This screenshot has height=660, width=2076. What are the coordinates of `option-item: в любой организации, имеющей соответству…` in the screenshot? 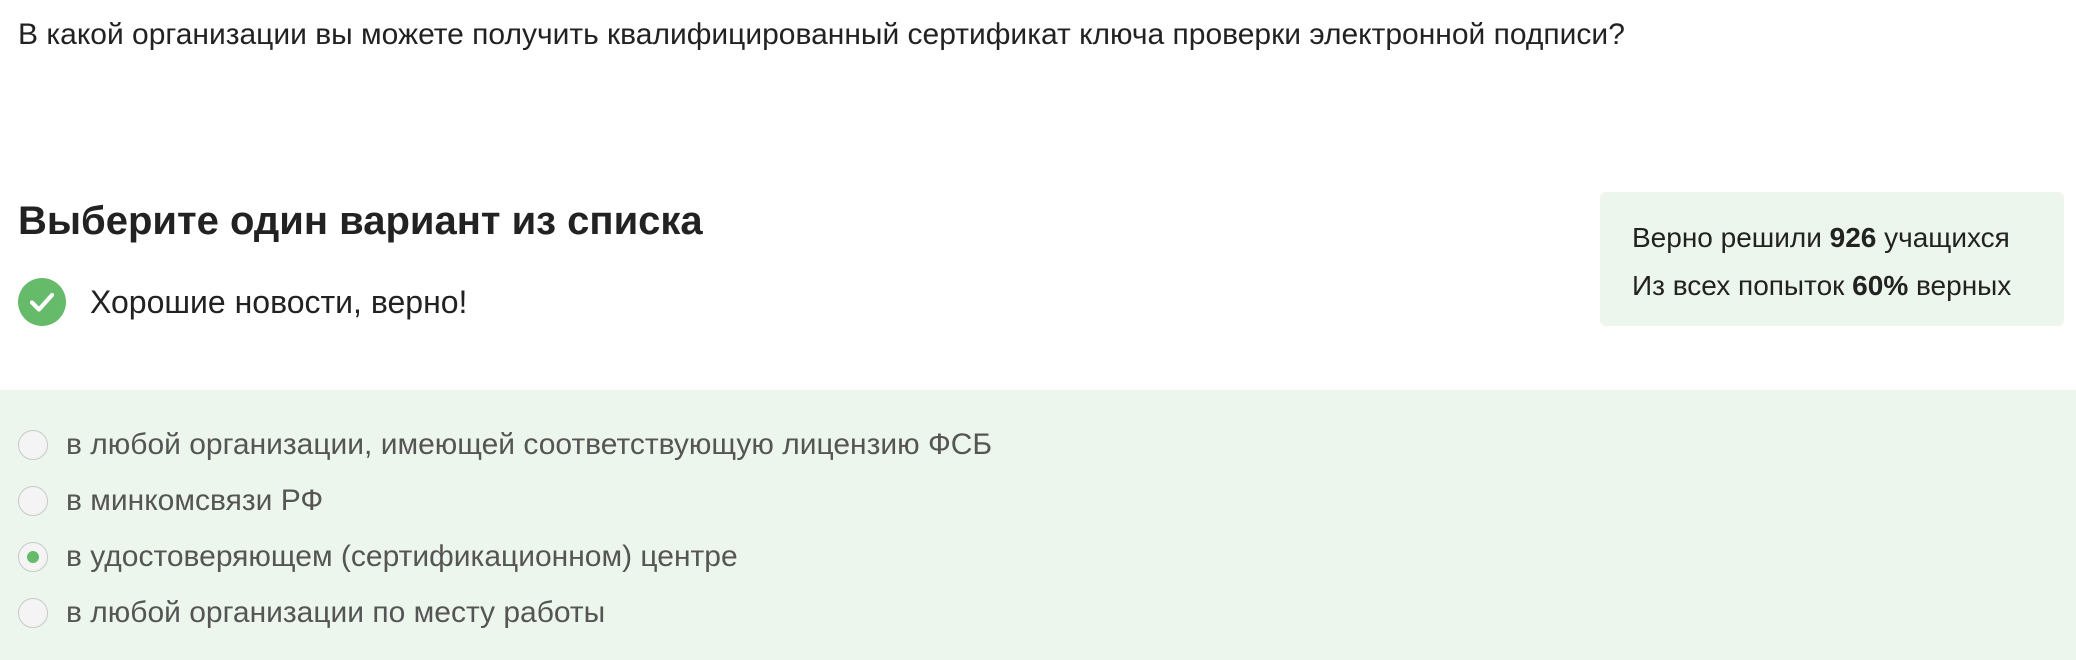 It's located at (505, 445).